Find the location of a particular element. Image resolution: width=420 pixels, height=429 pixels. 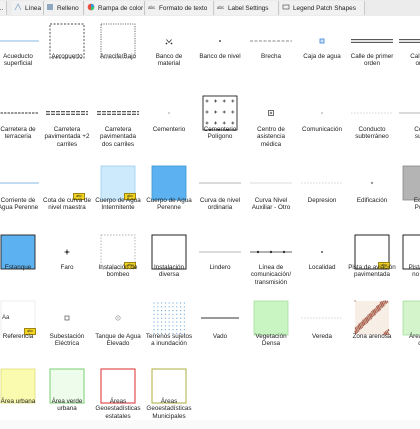

symbol-label: Caja de agua is located at coordinates (322, 56).